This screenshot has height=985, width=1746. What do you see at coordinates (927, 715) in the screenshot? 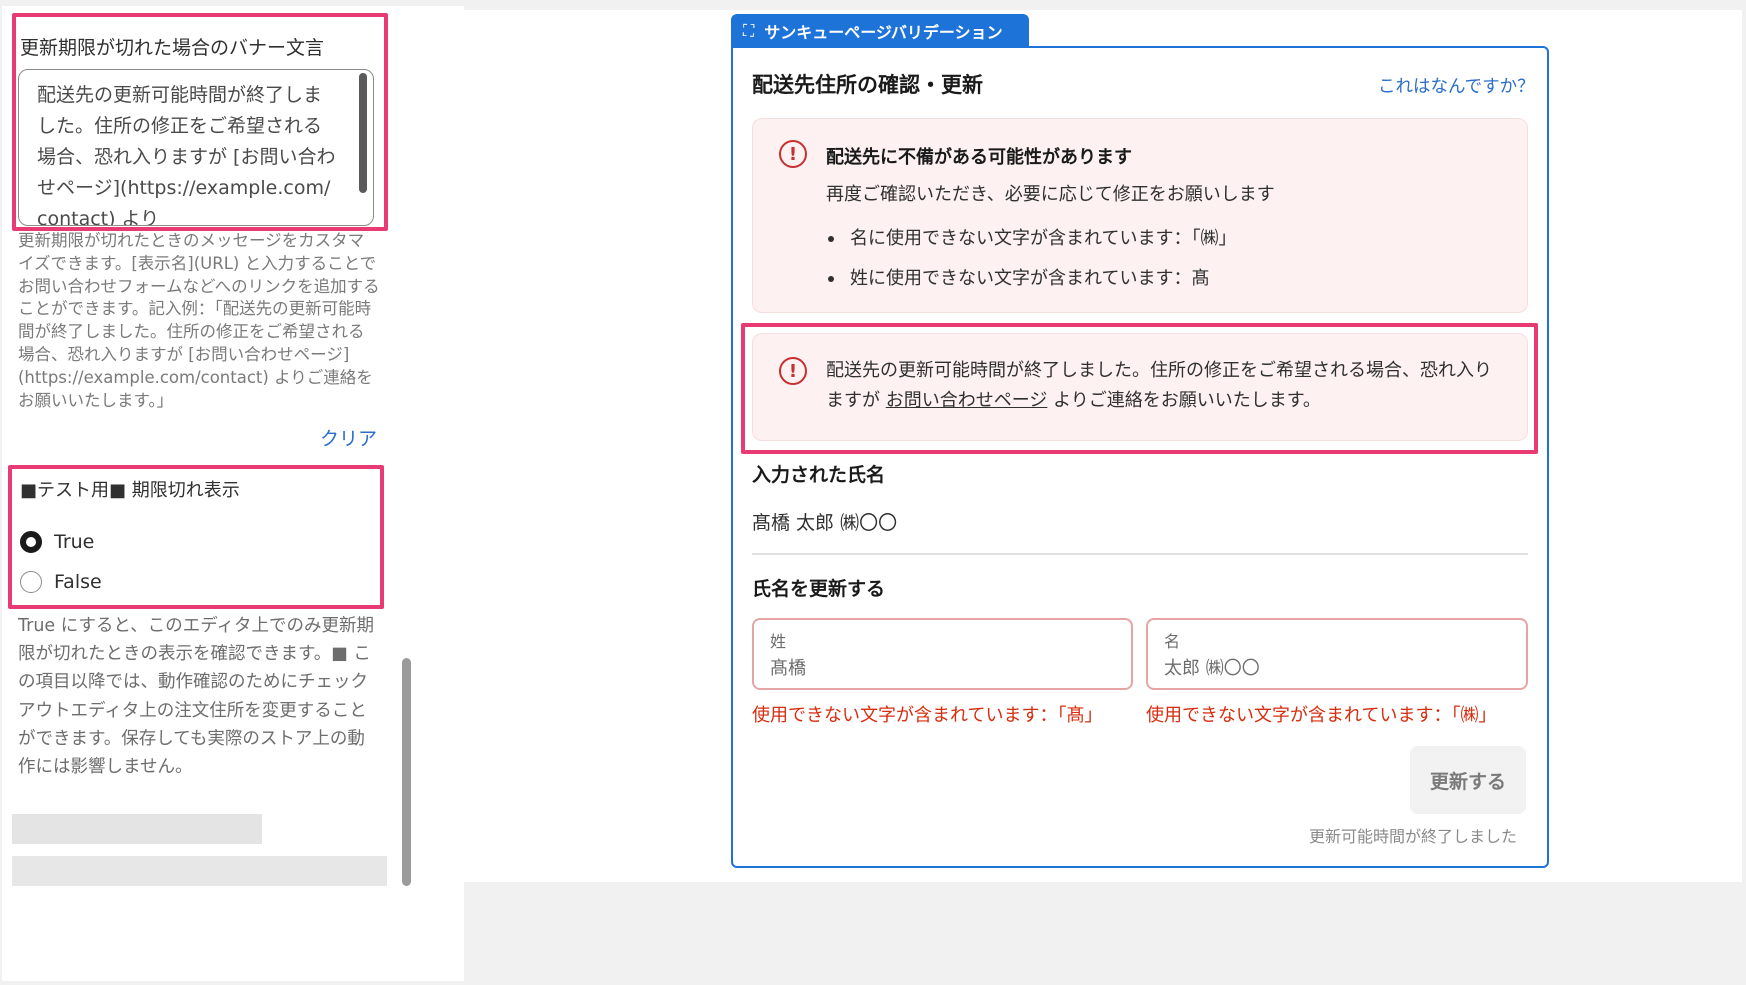
I see `last-name-error: 使用できない文字が含まれています：「髙」` at bounding box center [927, 715].